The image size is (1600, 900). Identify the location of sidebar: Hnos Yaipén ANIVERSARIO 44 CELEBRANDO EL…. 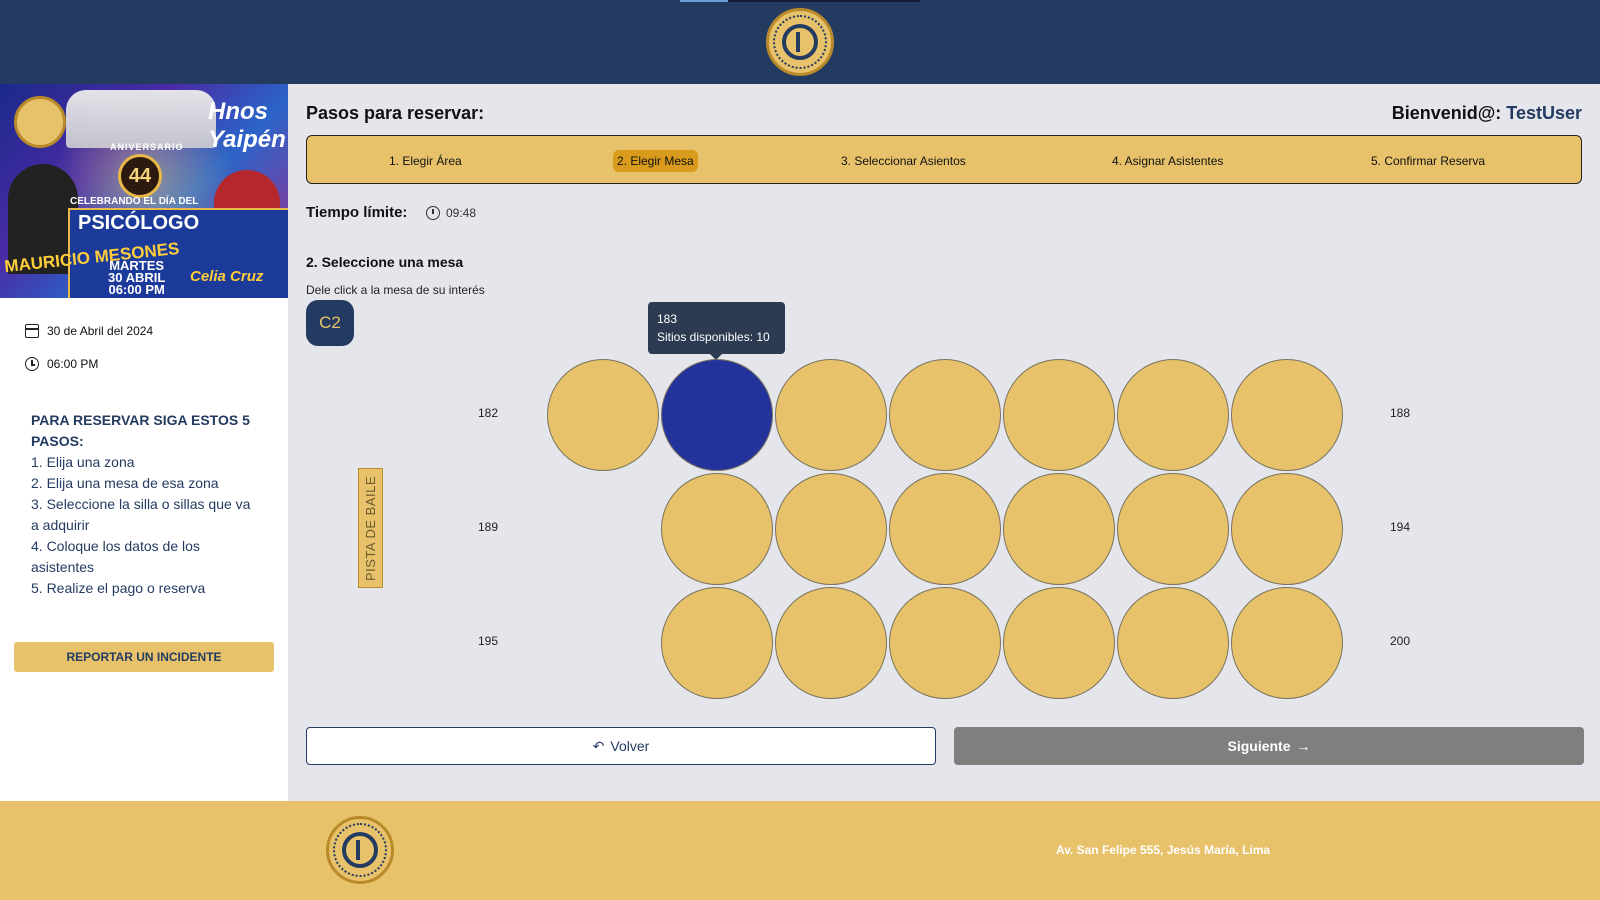
(144, 442).